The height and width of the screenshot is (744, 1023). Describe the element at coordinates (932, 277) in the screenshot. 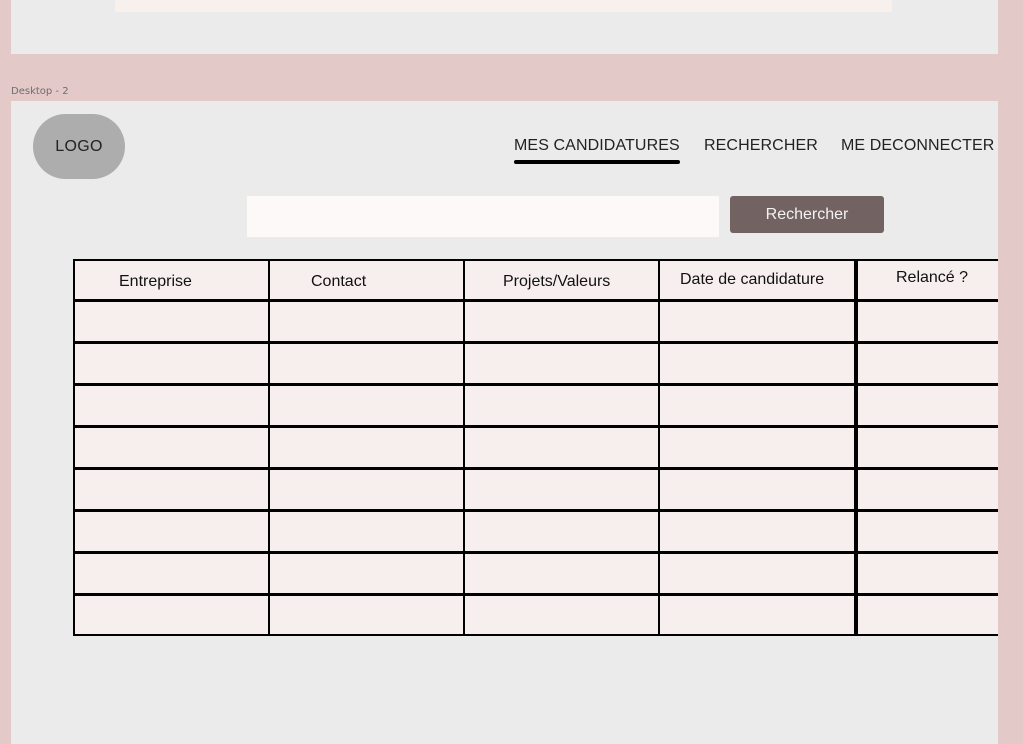

I see `column-header-label: Relancé ?` at that location.